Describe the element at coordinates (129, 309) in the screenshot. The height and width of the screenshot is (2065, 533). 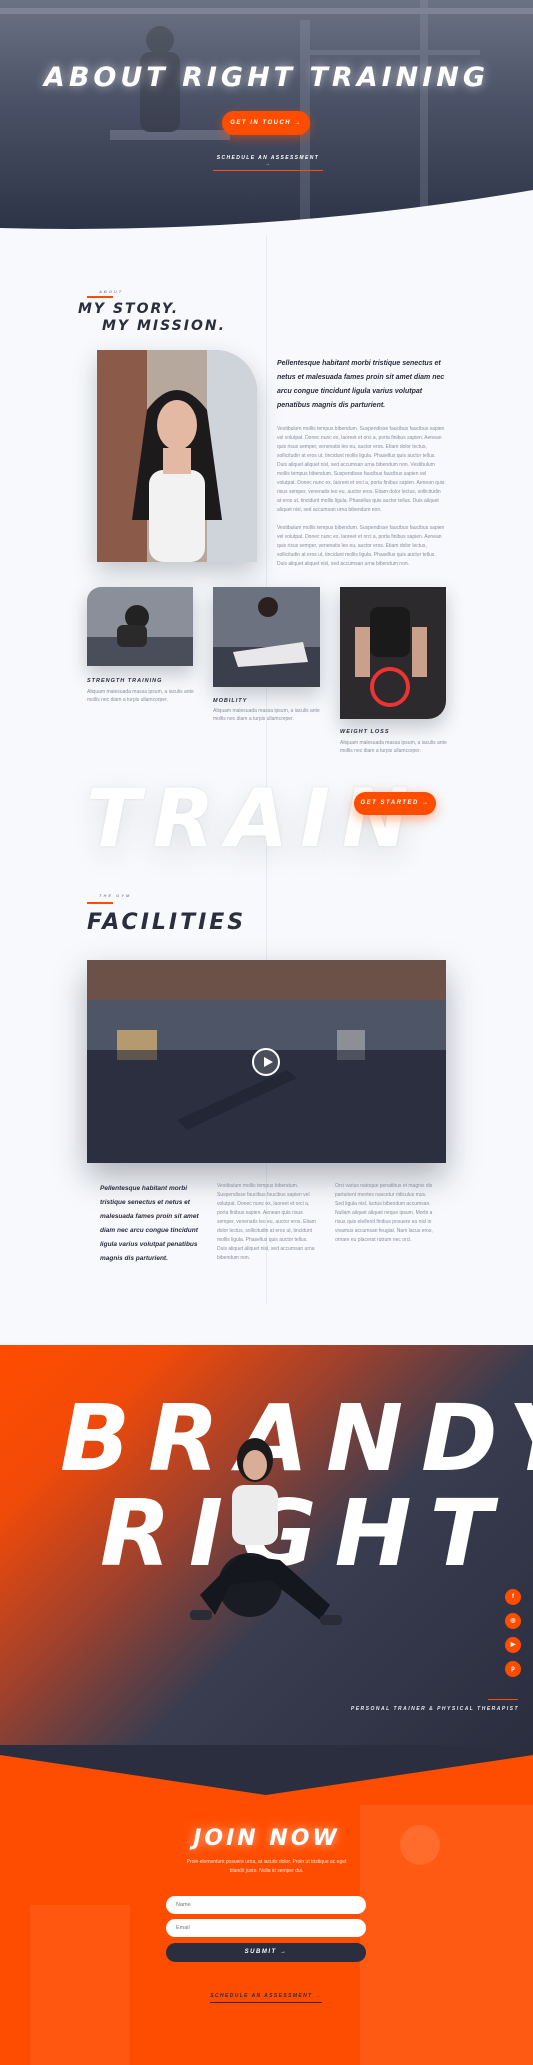
I see `story-title-line1: MY STORY.` at that location.